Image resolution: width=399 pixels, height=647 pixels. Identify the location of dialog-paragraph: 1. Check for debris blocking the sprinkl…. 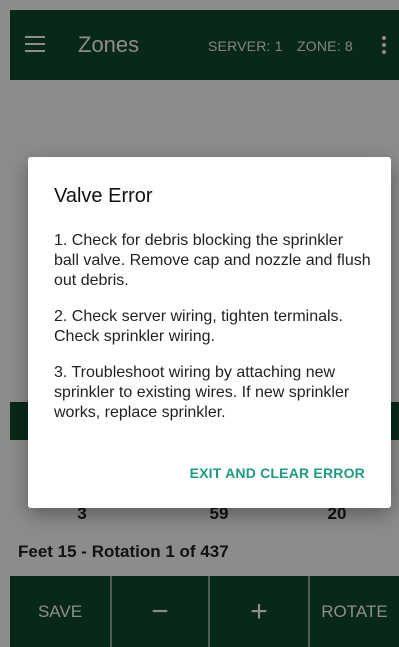
(212, 260).